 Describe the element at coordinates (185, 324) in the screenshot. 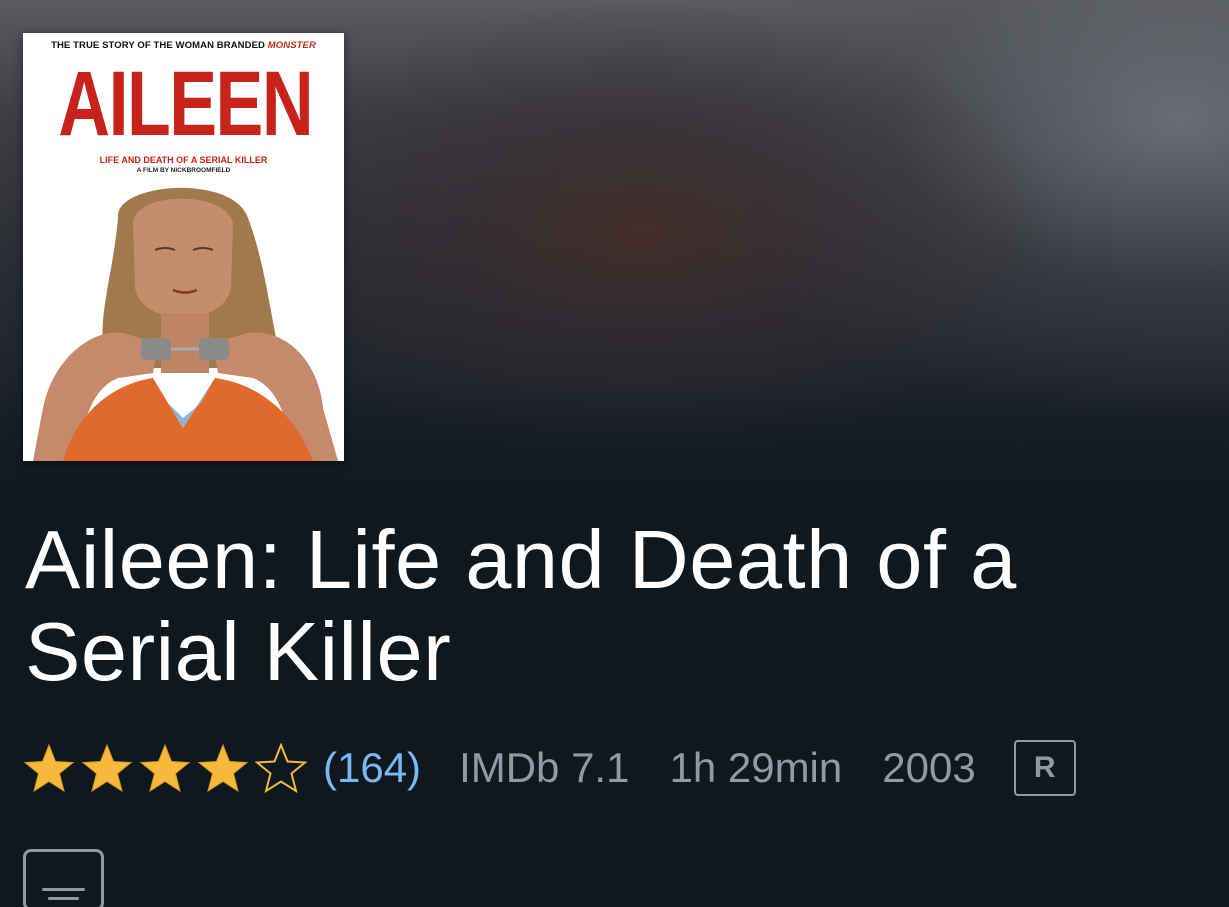

I see `poster-portrait-image` at that location.